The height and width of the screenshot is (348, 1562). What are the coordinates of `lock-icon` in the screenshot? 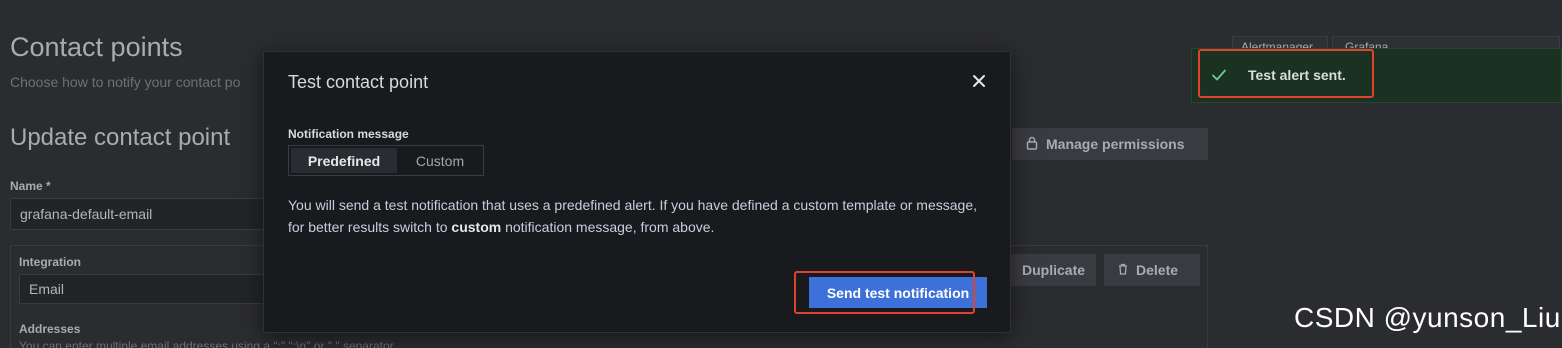 It's located at (1032, 144).